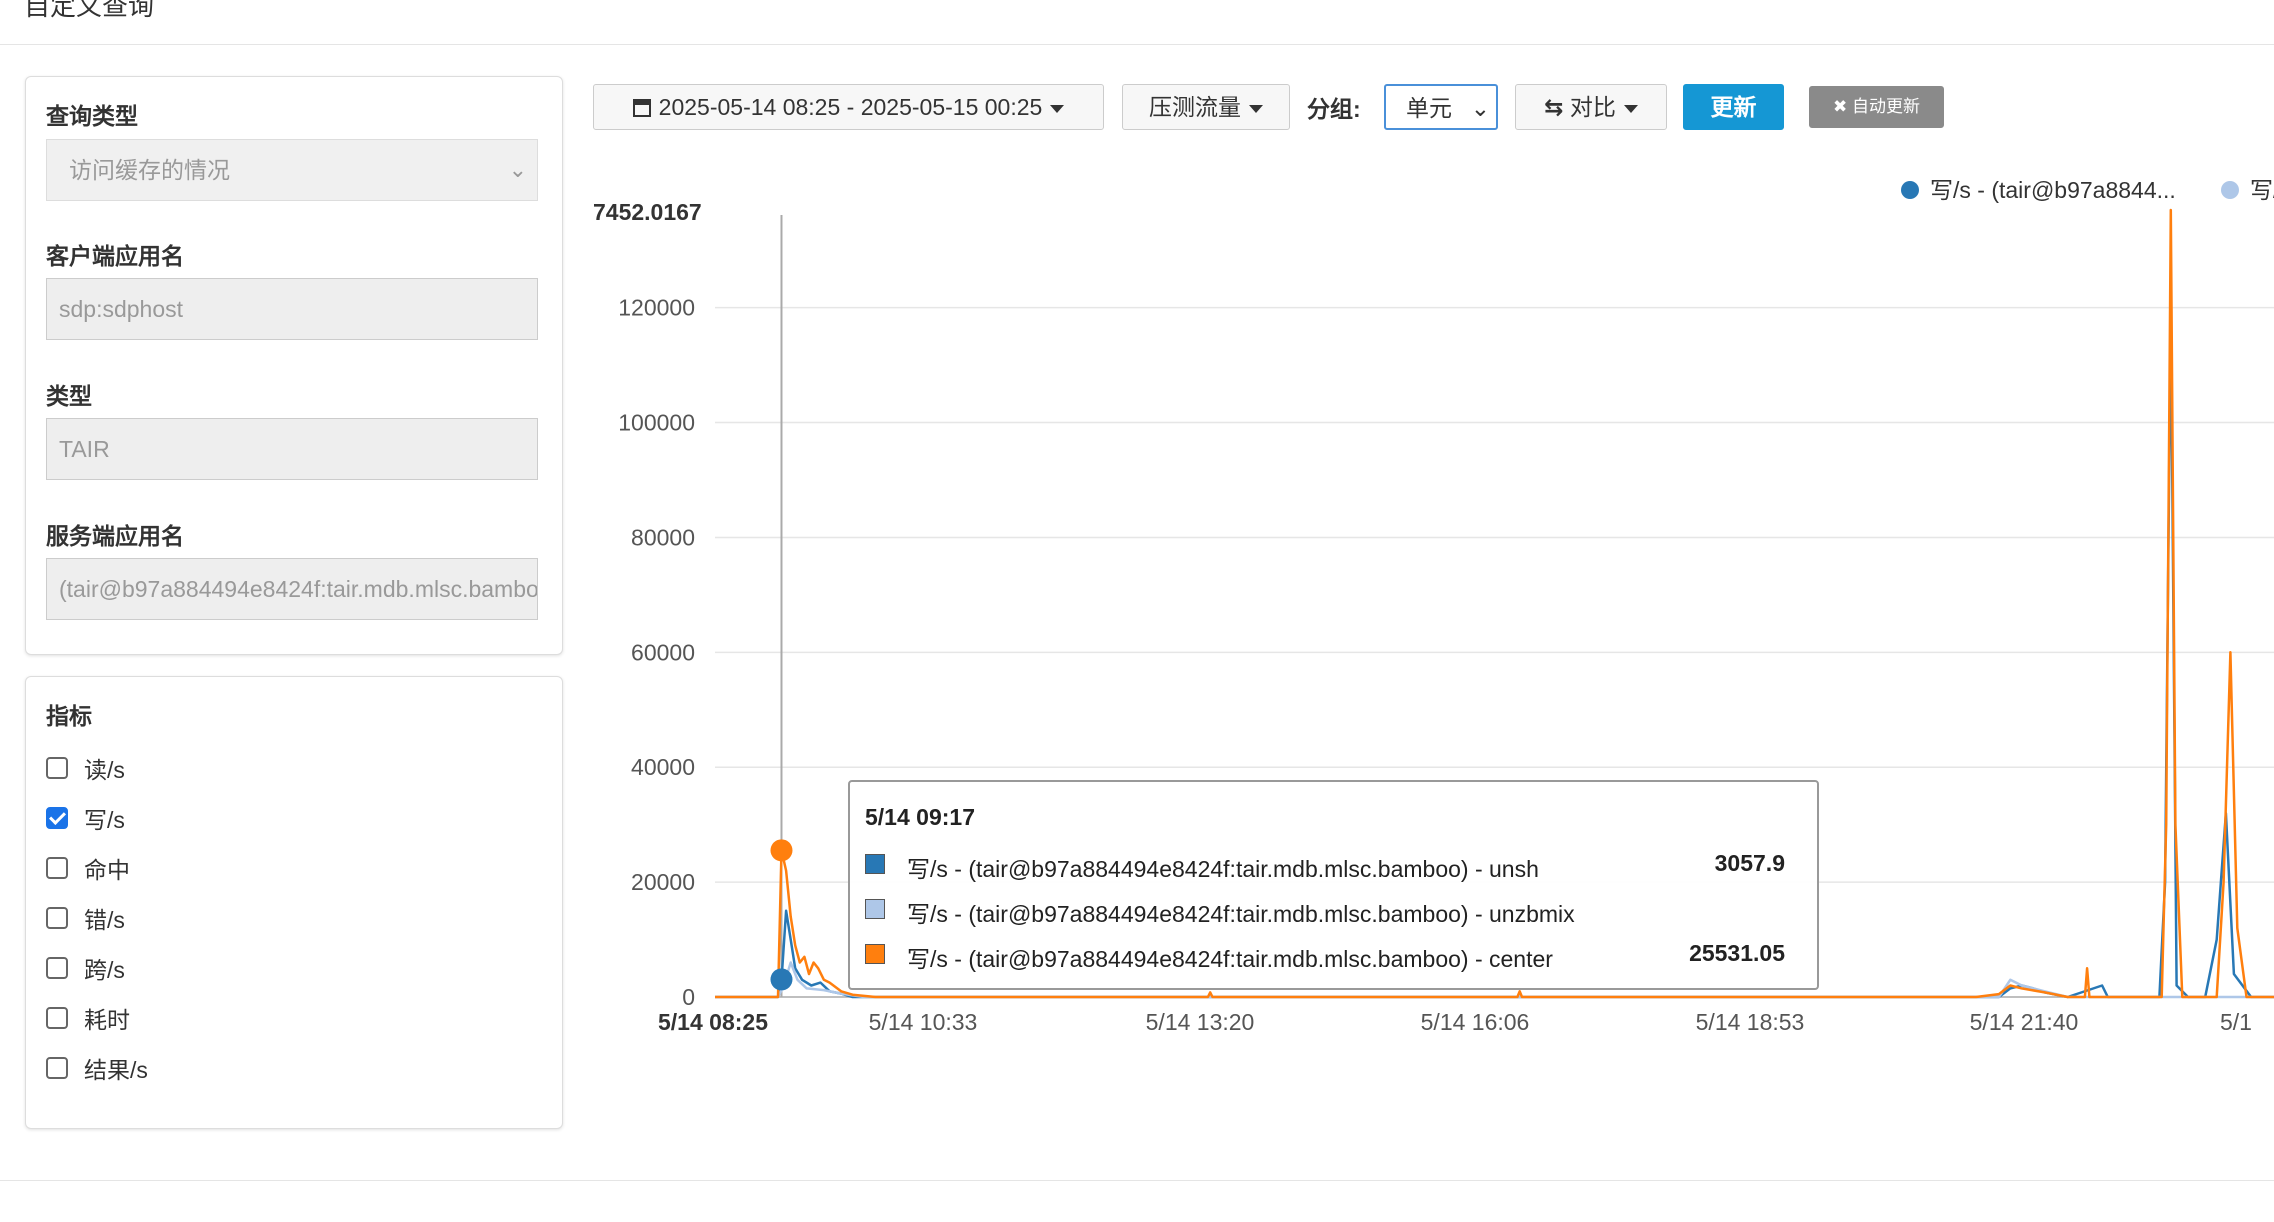 This screenshot has height=1222, width=2274. What do you see at coordinates (1749, 863) in the screenshot?
I see `tooltip-value: 3057.9` at bounding box center [1749, 863].